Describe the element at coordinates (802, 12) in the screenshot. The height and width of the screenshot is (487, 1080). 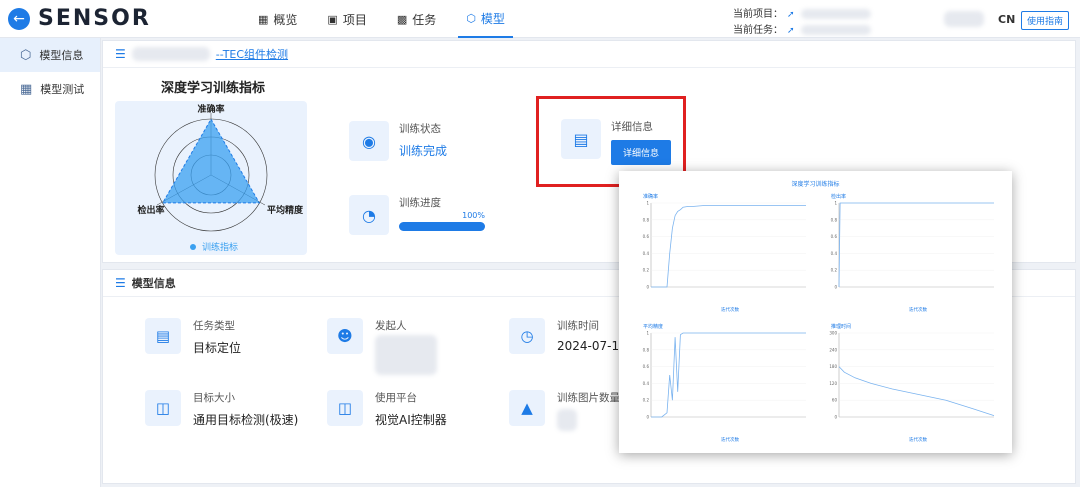
I see `current-project: 当前项目： ➚` at that location.